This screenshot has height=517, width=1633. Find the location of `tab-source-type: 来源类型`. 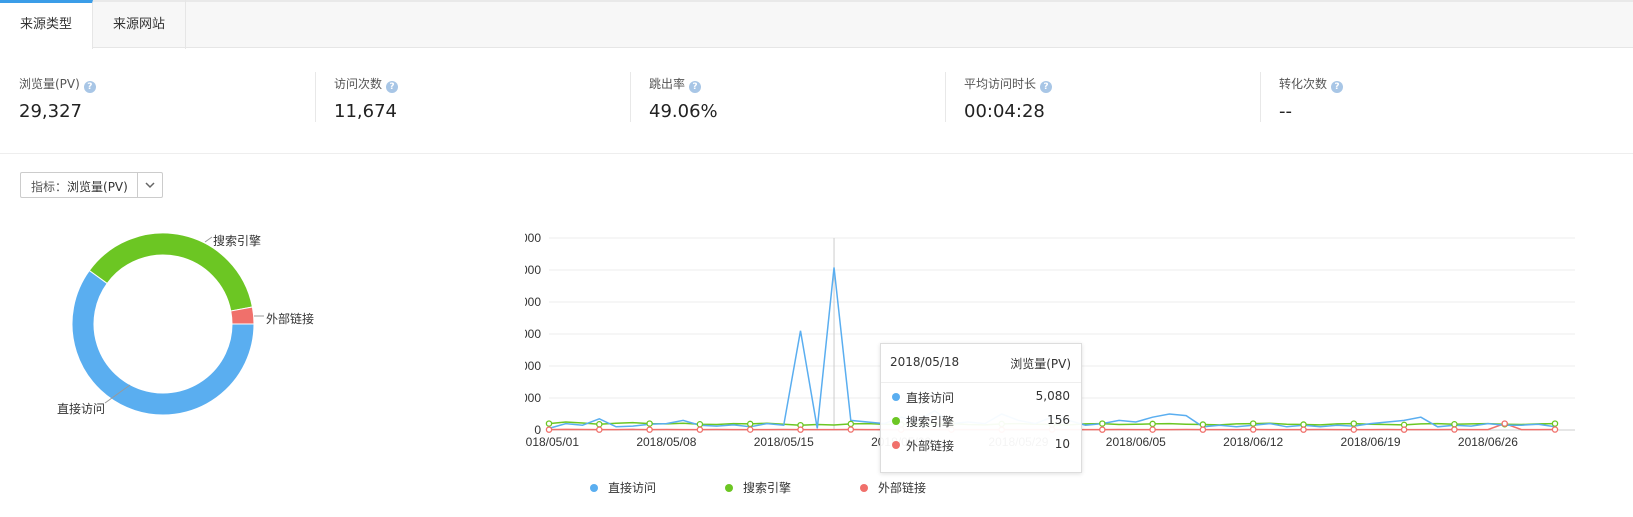

tab-source-type: 来源类型 is located at coordinates (46, 24).